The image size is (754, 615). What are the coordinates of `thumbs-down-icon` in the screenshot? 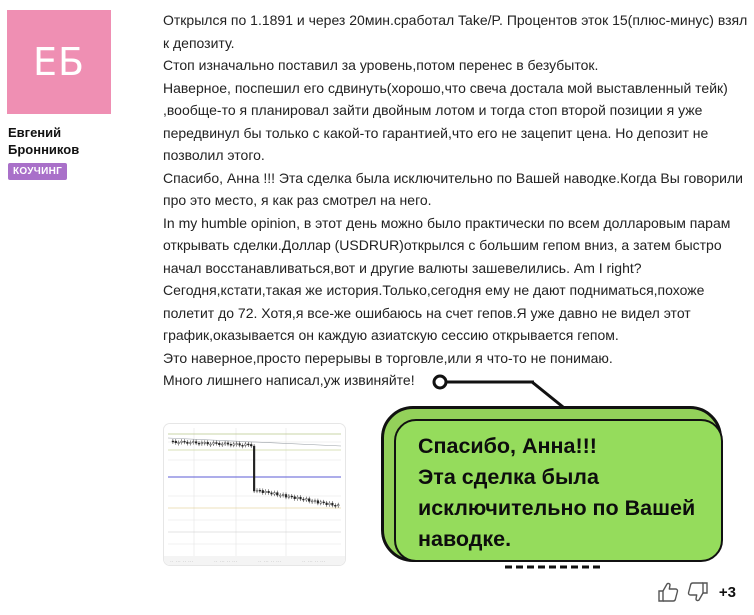 It's located at (698, 592).